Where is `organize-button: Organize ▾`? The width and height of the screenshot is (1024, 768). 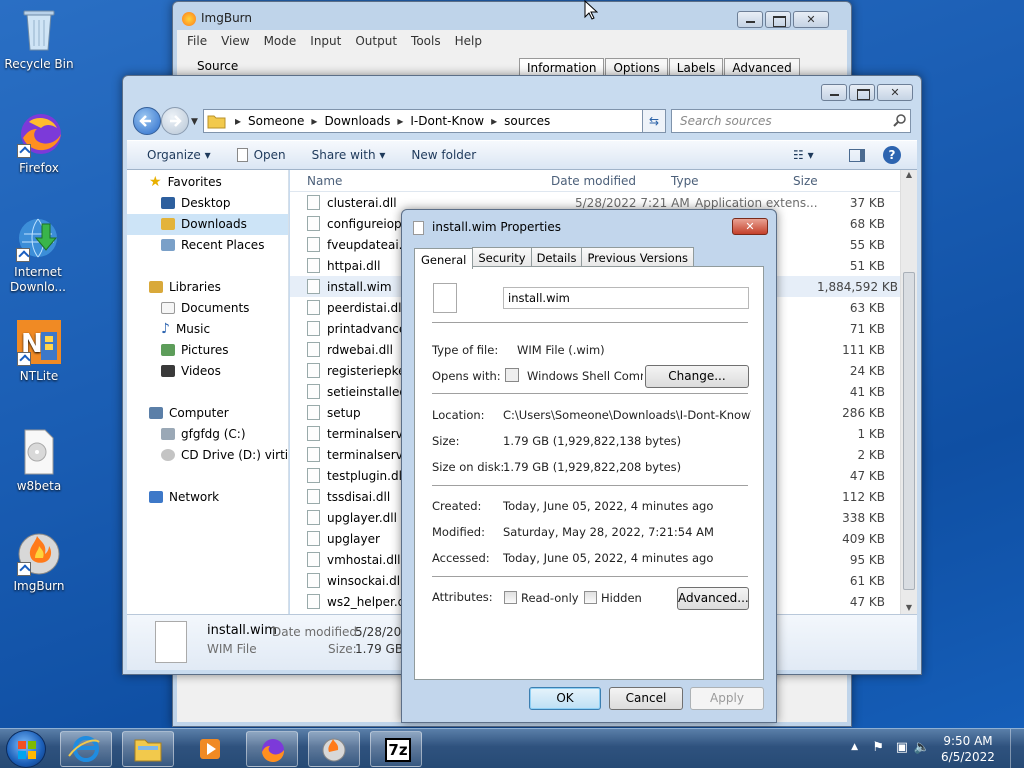
organize-button: Organize ▾ is located at coordinates (179, 155).